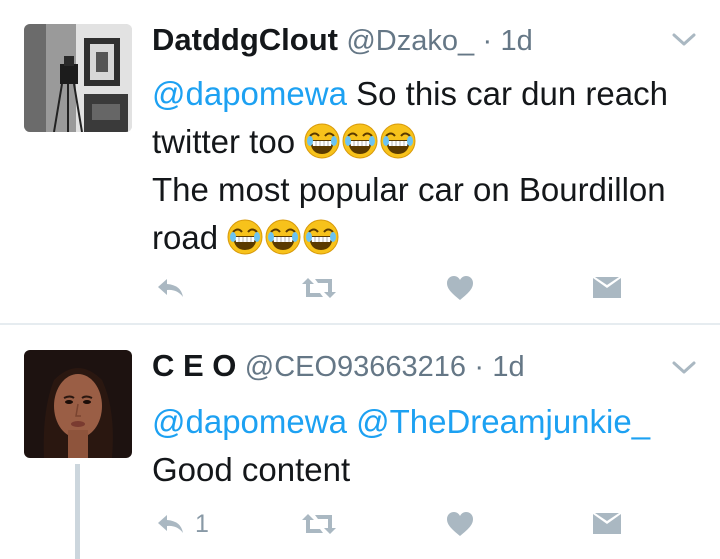 Image resolution: width=720 pixels, height=559 pixels. I want to click on tweet-line-text: Good content, so click(251, 469).